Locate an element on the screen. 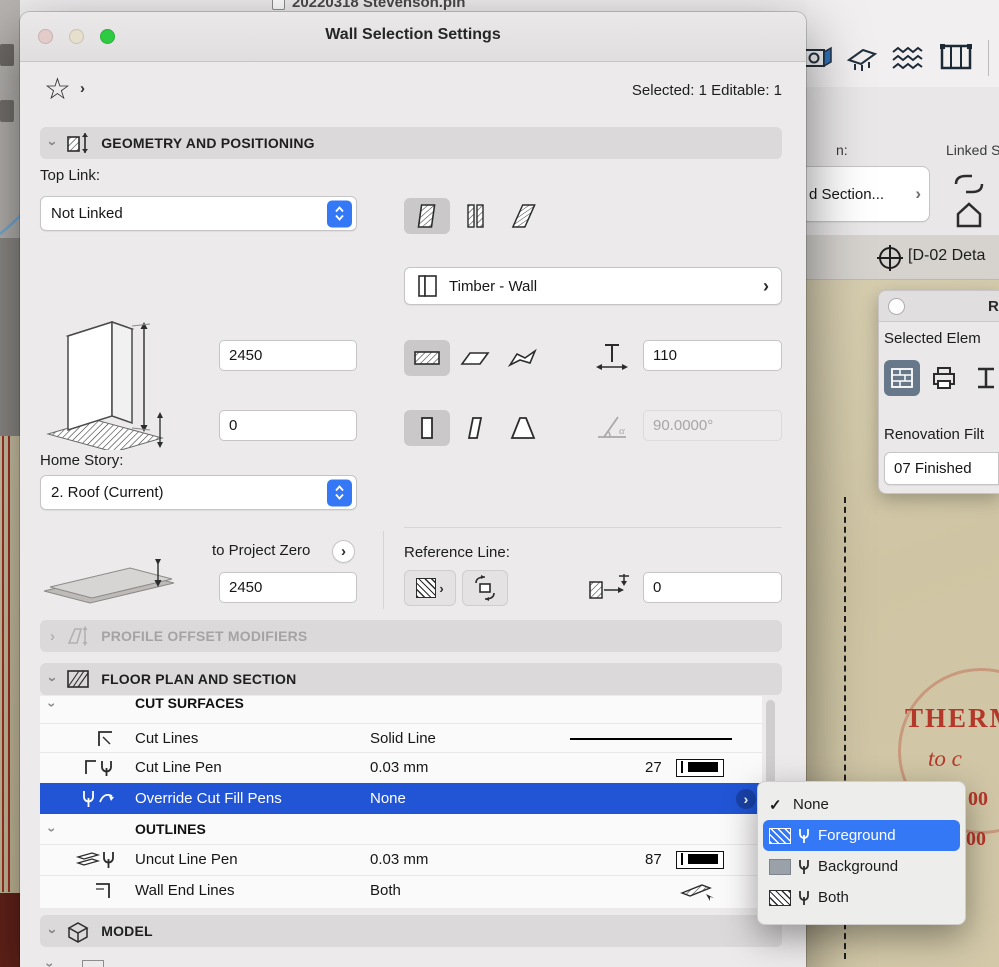 This screenshot has width=999, height=967. pen-number: 27 is located at coordinates (653, 767).